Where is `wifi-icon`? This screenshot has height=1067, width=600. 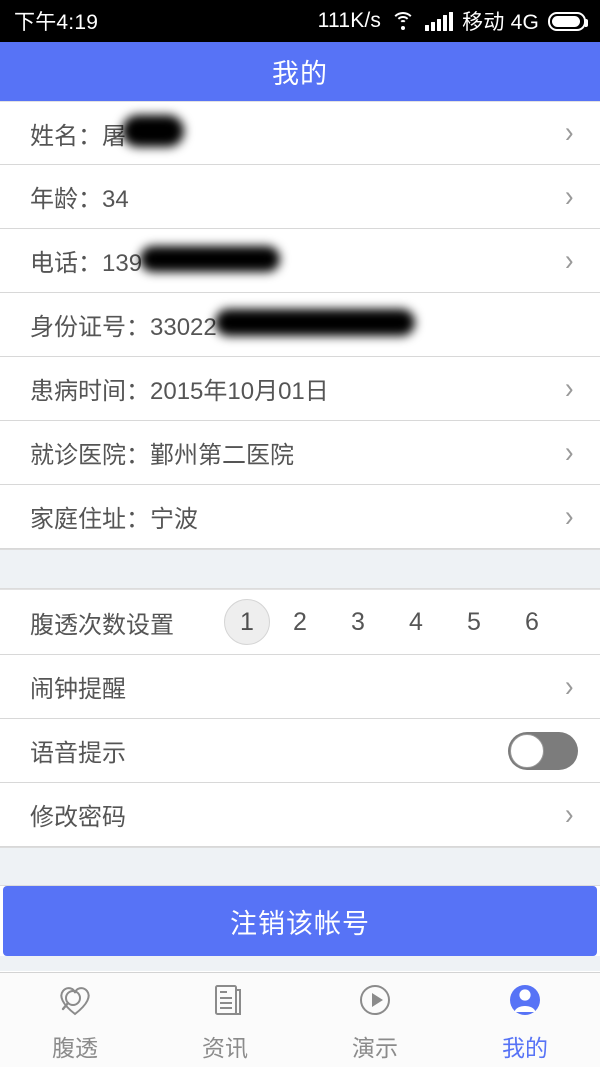
wifi-icon is located at coordinates (403, 21).